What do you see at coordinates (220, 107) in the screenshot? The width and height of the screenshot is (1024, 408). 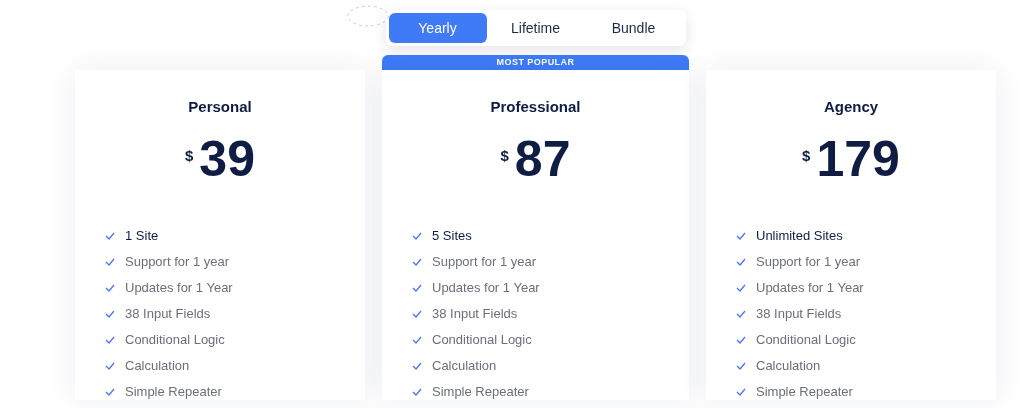 I see `plan-name: Personal` at bounding box center [220, 107].